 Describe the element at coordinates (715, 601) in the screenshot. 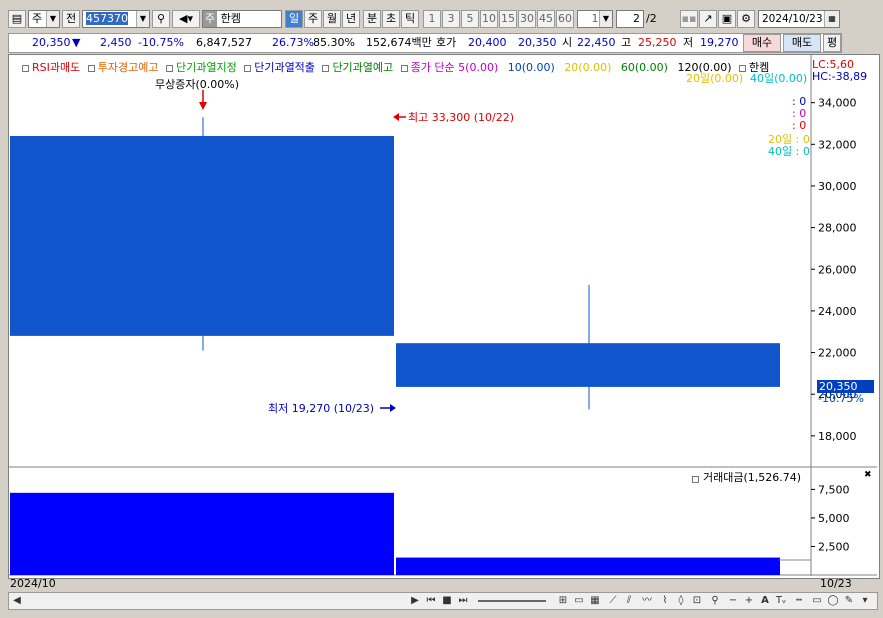

I see `magnify-icon: ⚲` at that location.